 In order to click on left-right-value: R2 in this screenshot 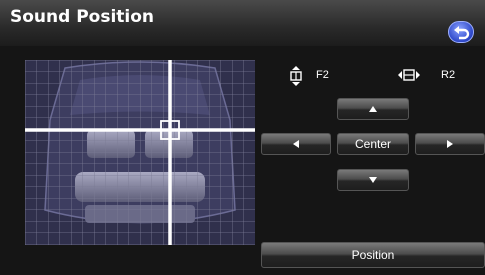, I will do `click(448, 75)`.